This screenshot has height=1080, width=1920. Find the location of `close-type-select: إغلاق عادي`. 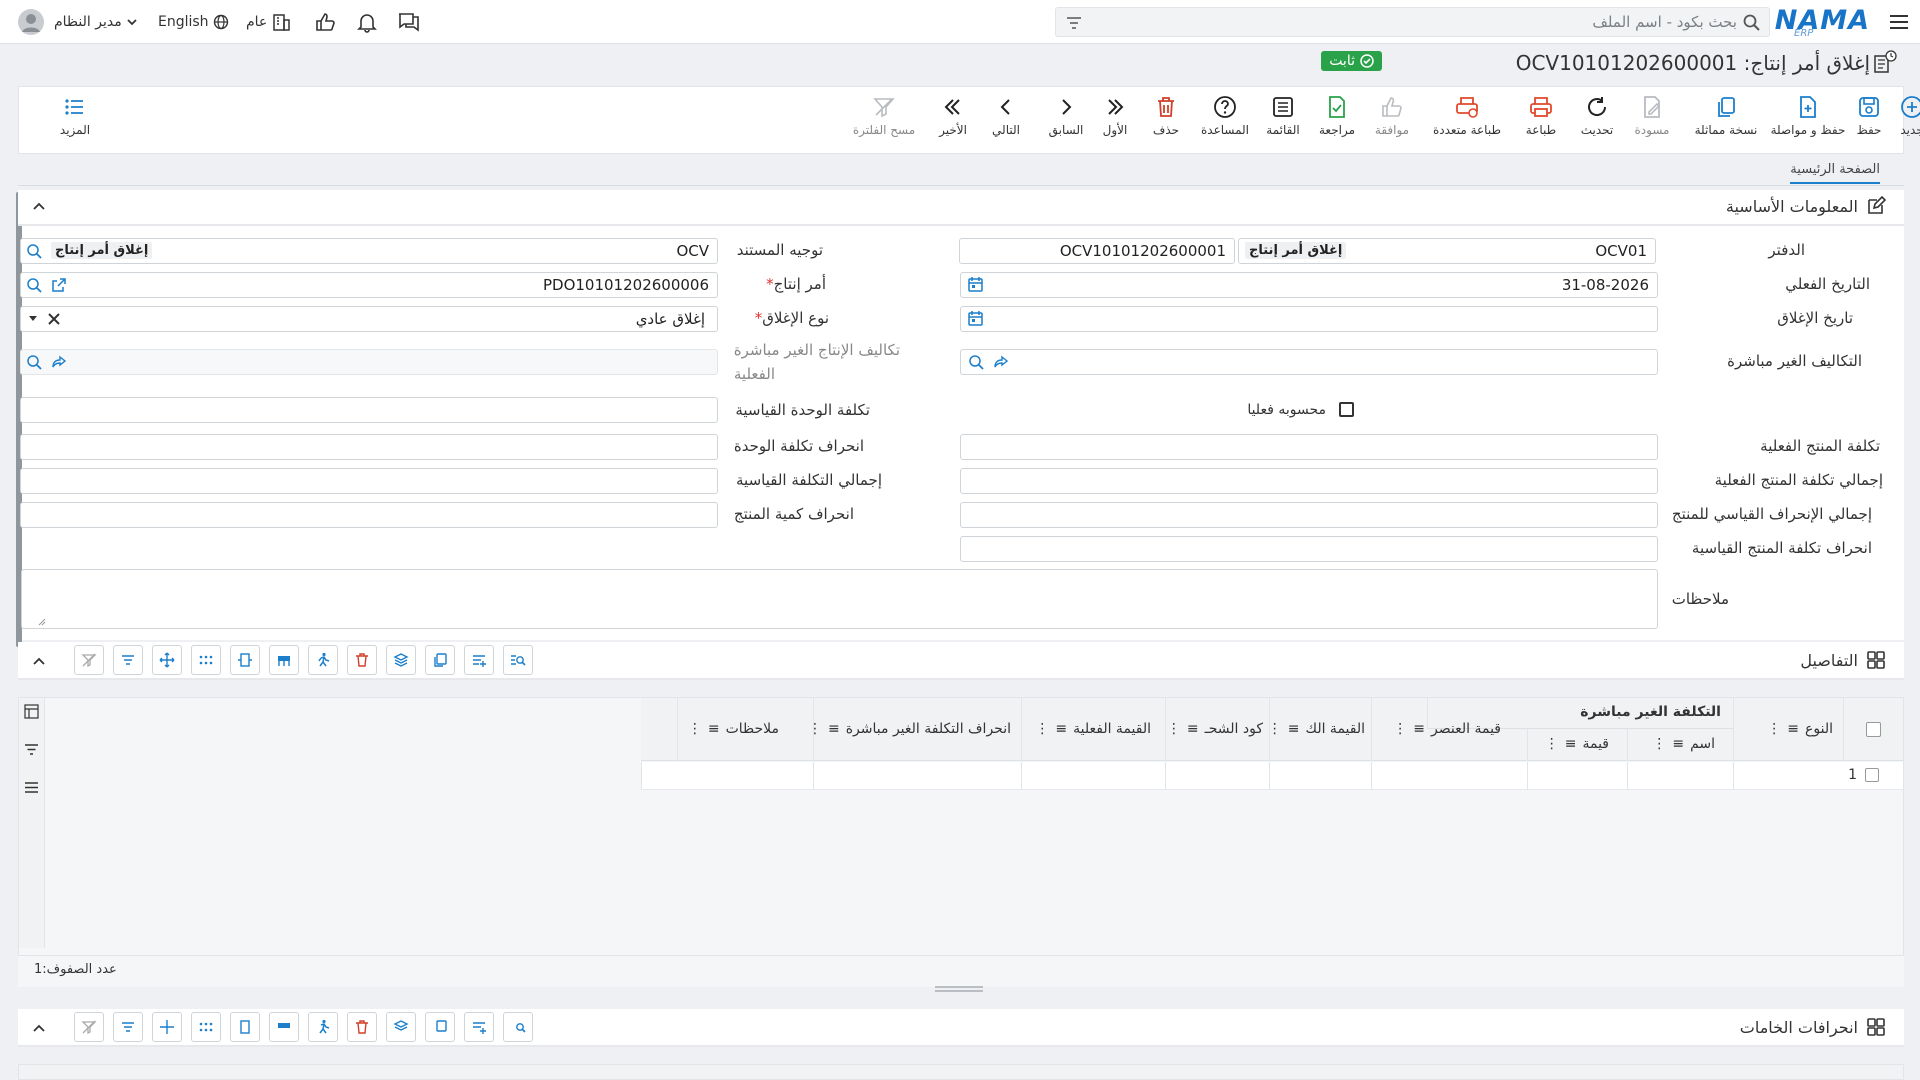

close-type-select: إغلاق عادي is located at coordinates (369, 319).